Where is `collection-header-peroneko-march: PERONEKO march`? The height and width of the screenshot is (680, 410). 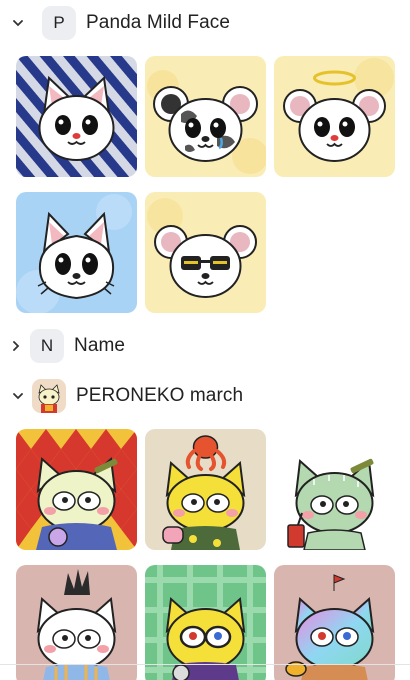
collection-header-peroneko-march: PERONEKO march is located at coordinates (126, 396).